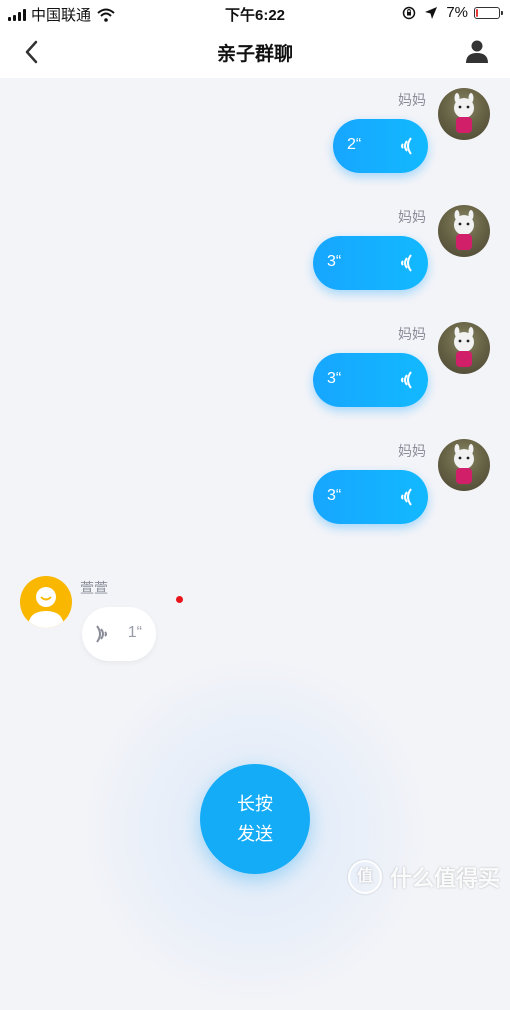  What do you see at coordinates (431, 12) in the screenshot?
I see `location-arrow-icon` at bounding box center [431, 12].